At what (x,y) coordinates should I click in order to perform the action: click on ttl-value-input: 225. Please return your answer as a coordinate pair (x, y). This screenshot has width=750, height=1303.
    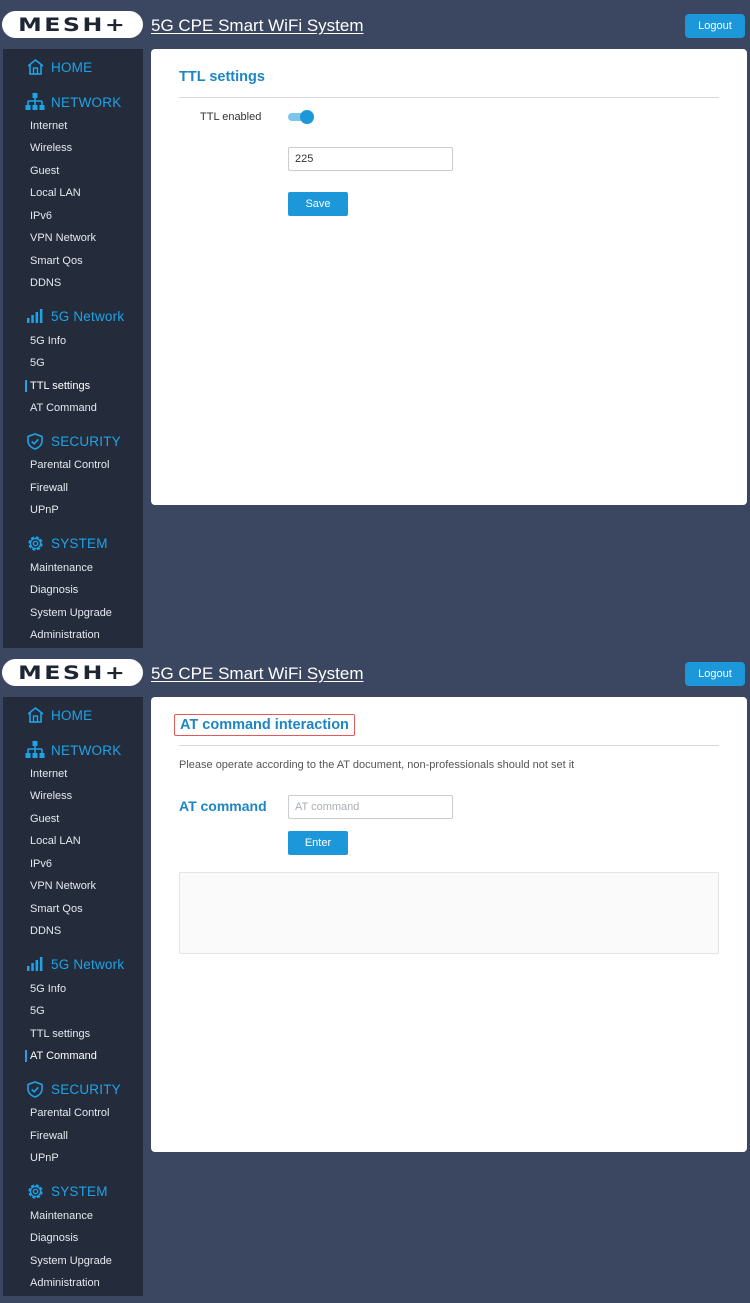
    Looking at the image, I should click on (370, 159).